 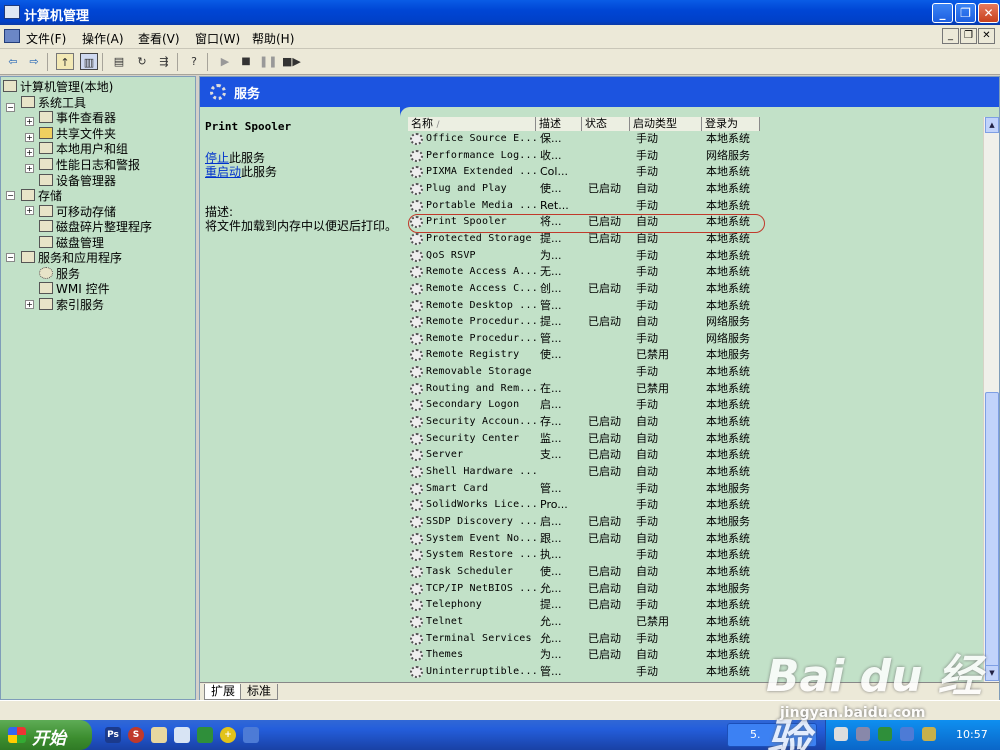 What do you see at coordinates (89, 165) in the screenshot?
I see `tree-perf-logs: 性能日志和警报` at bounding box center [89, 165].